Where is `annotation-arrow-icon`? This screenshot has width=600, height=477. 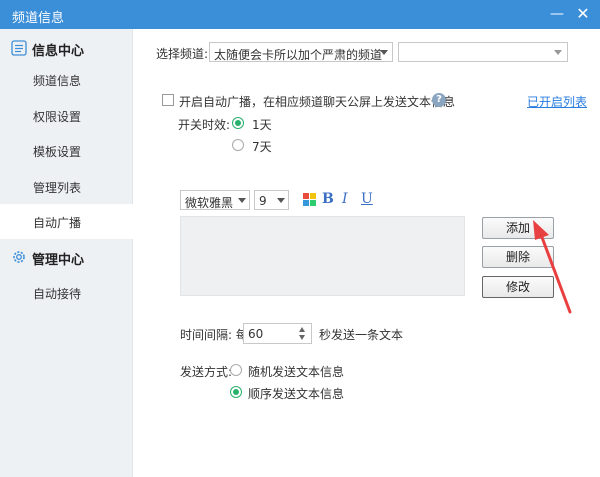
annotation-arrow-icon is located at coordinates (552, 267).